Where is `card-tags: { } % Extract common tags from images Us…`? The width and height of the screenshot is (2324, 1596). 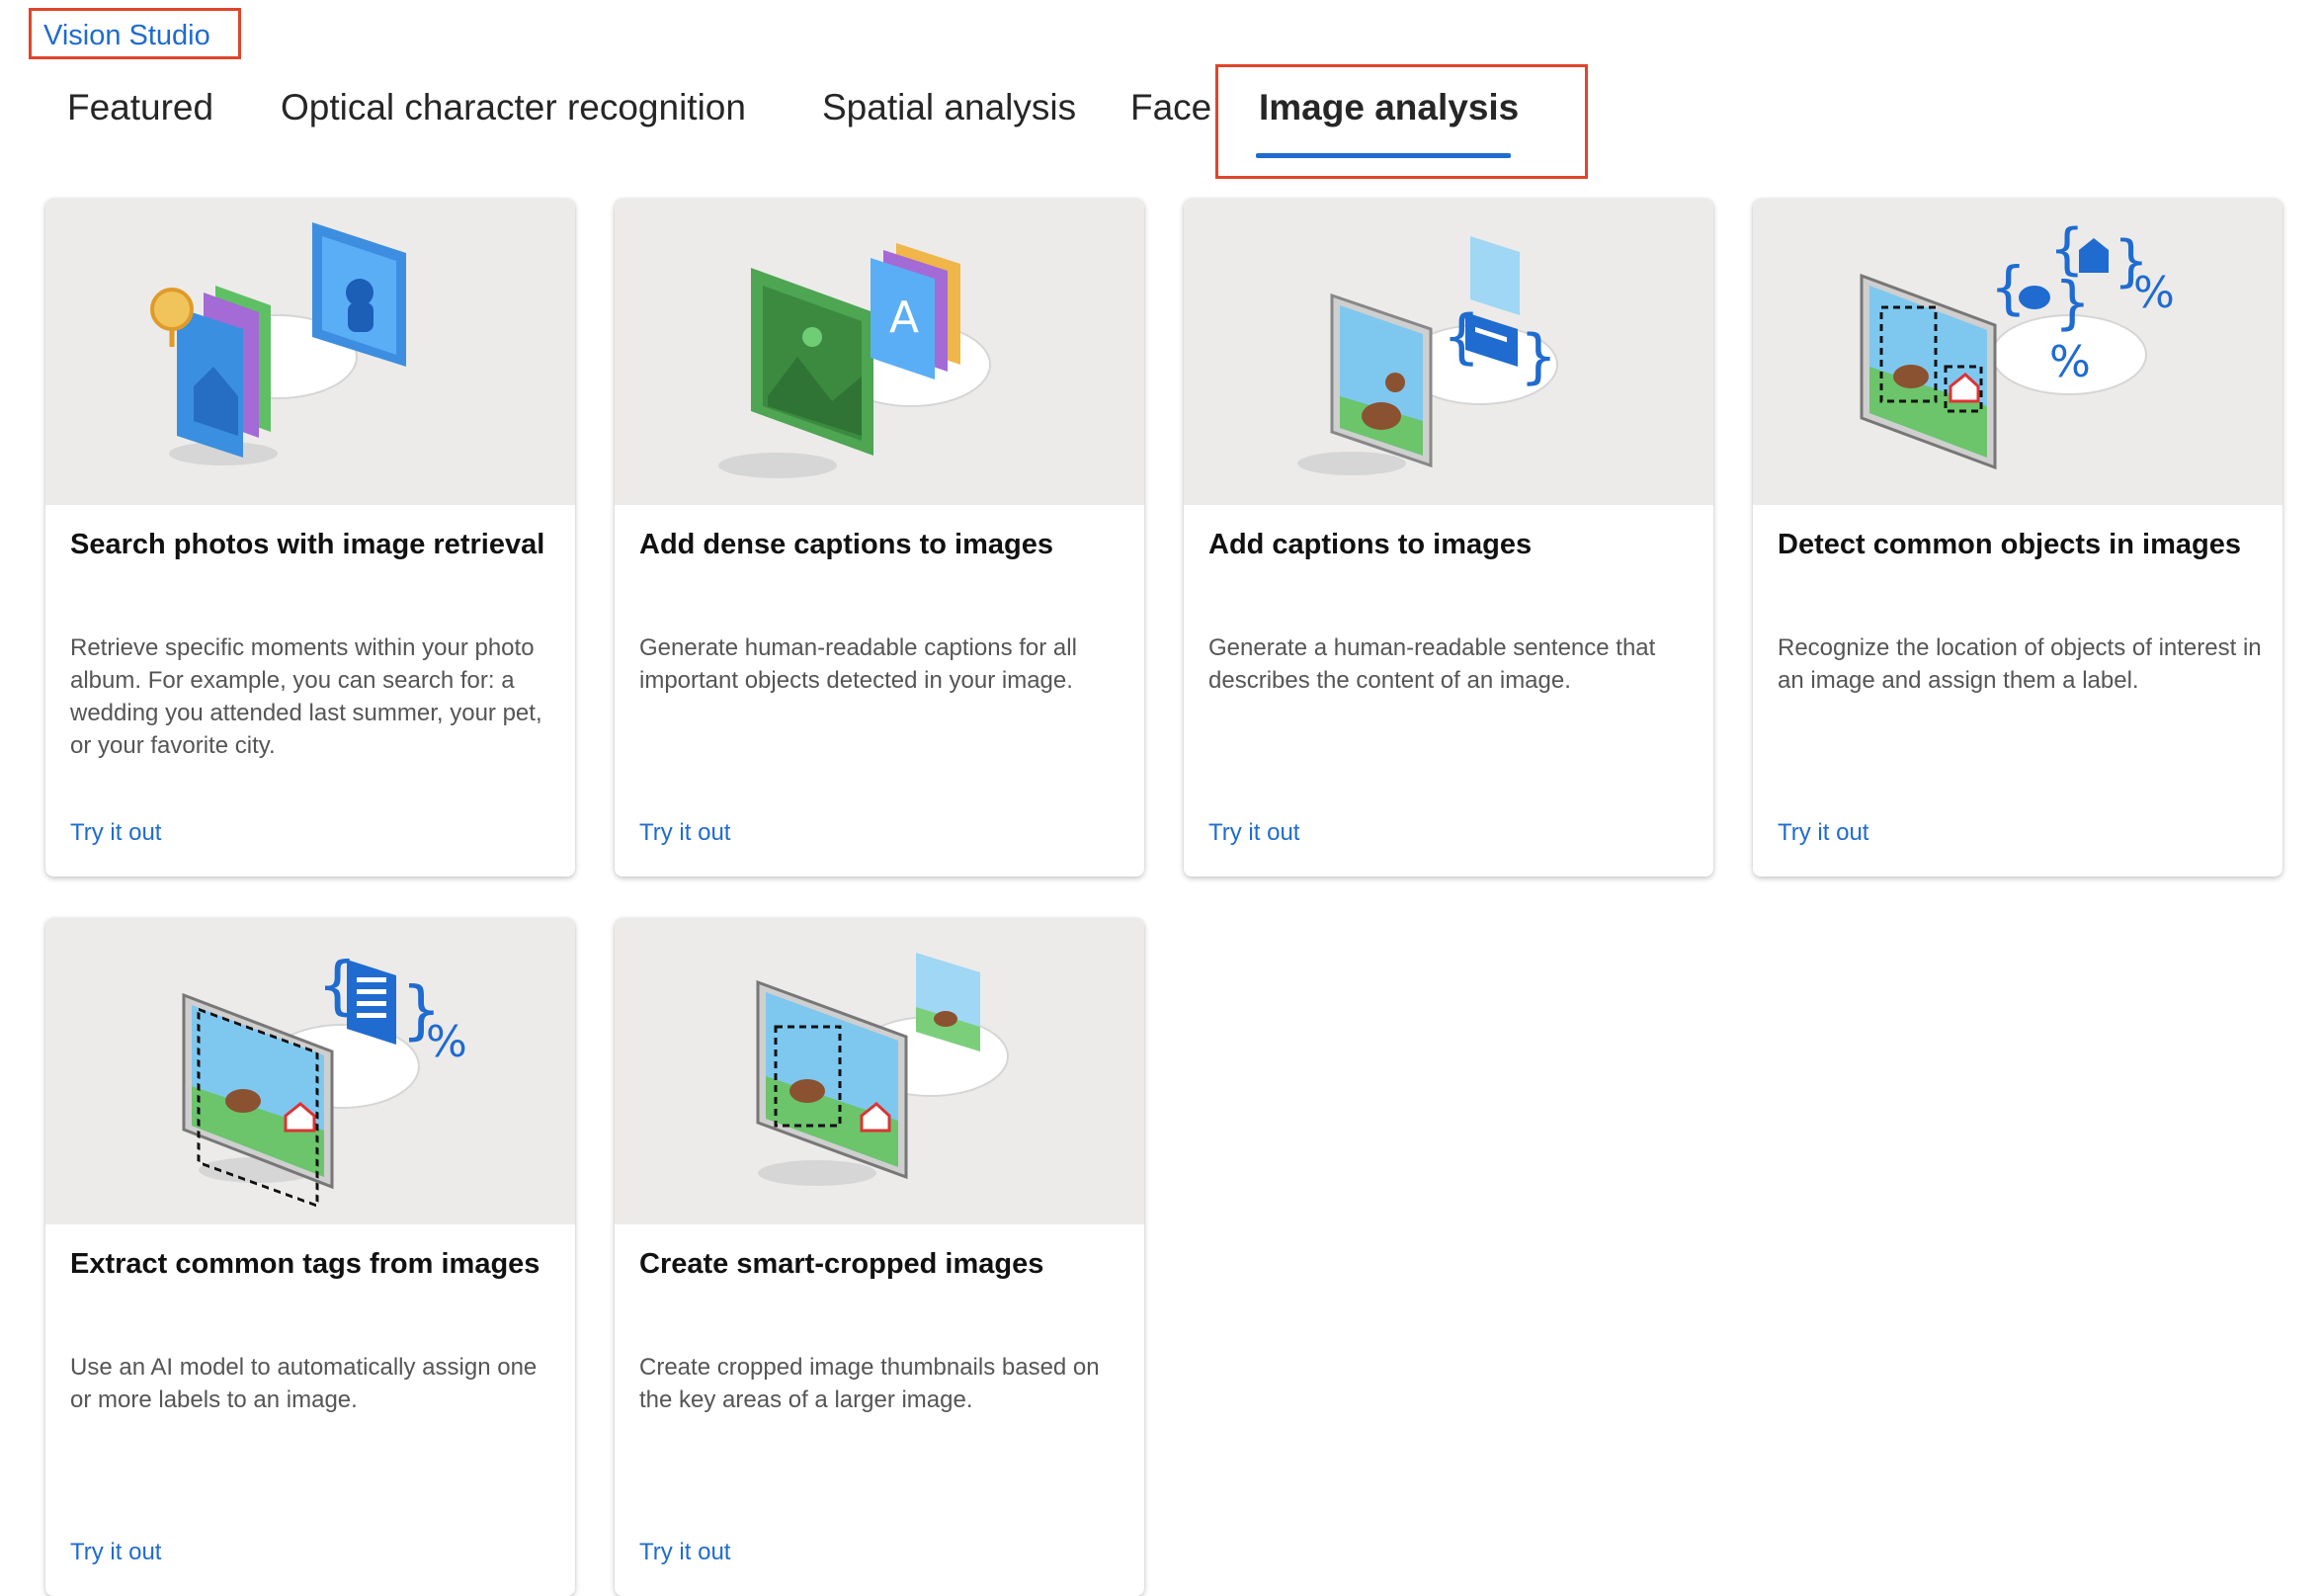
card-tags: { } % Extract common tags from images Us… is located at coordinates (310, 1257).